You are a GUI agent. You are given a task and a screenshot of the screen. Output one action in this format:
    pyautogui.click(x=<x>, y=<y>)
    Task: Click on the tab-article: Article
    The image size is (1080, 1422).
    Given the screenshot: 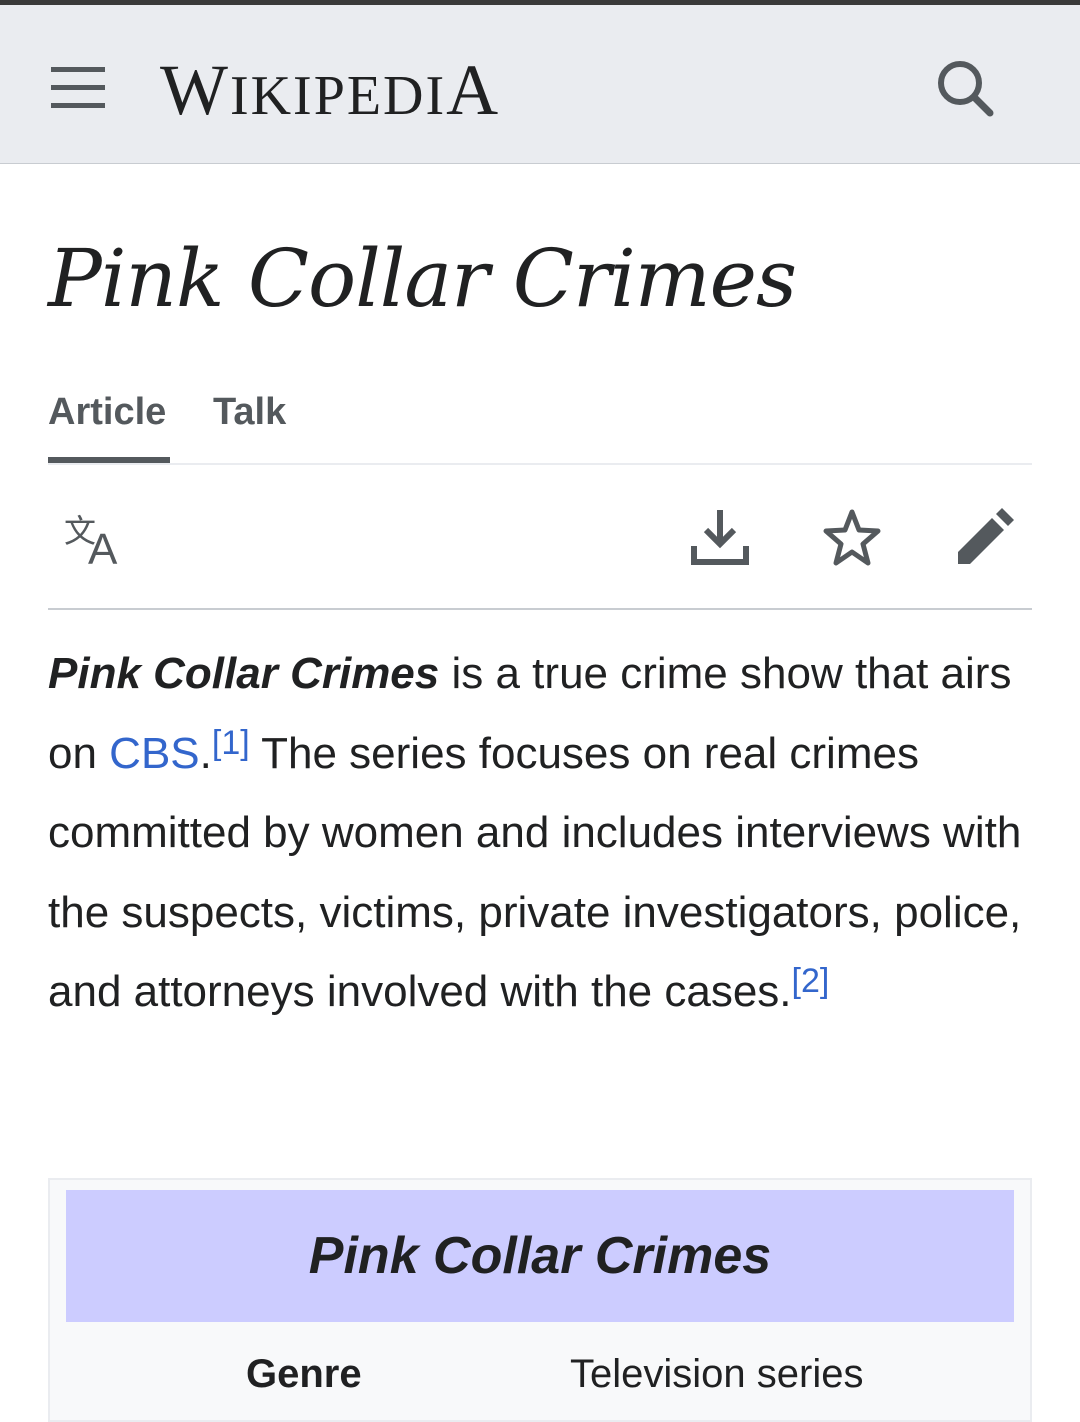 What is the action you would take?
    pyautogui.click(x=109, y=424)
    